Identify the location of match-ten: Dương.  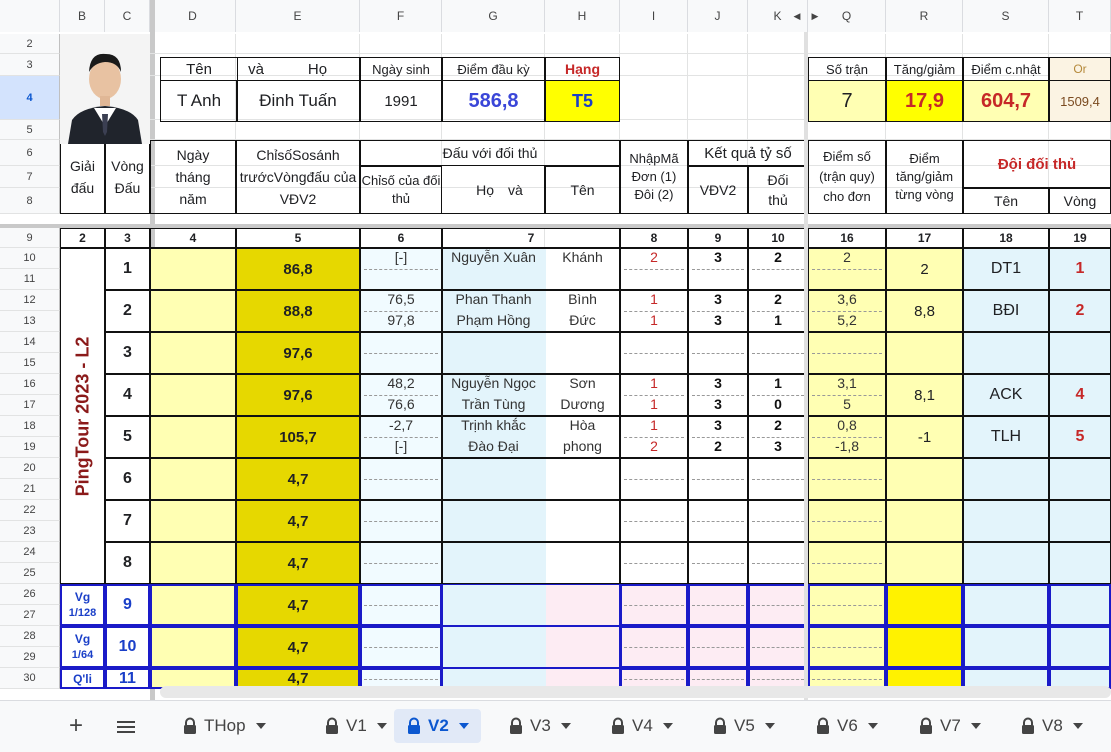
(582, 405).